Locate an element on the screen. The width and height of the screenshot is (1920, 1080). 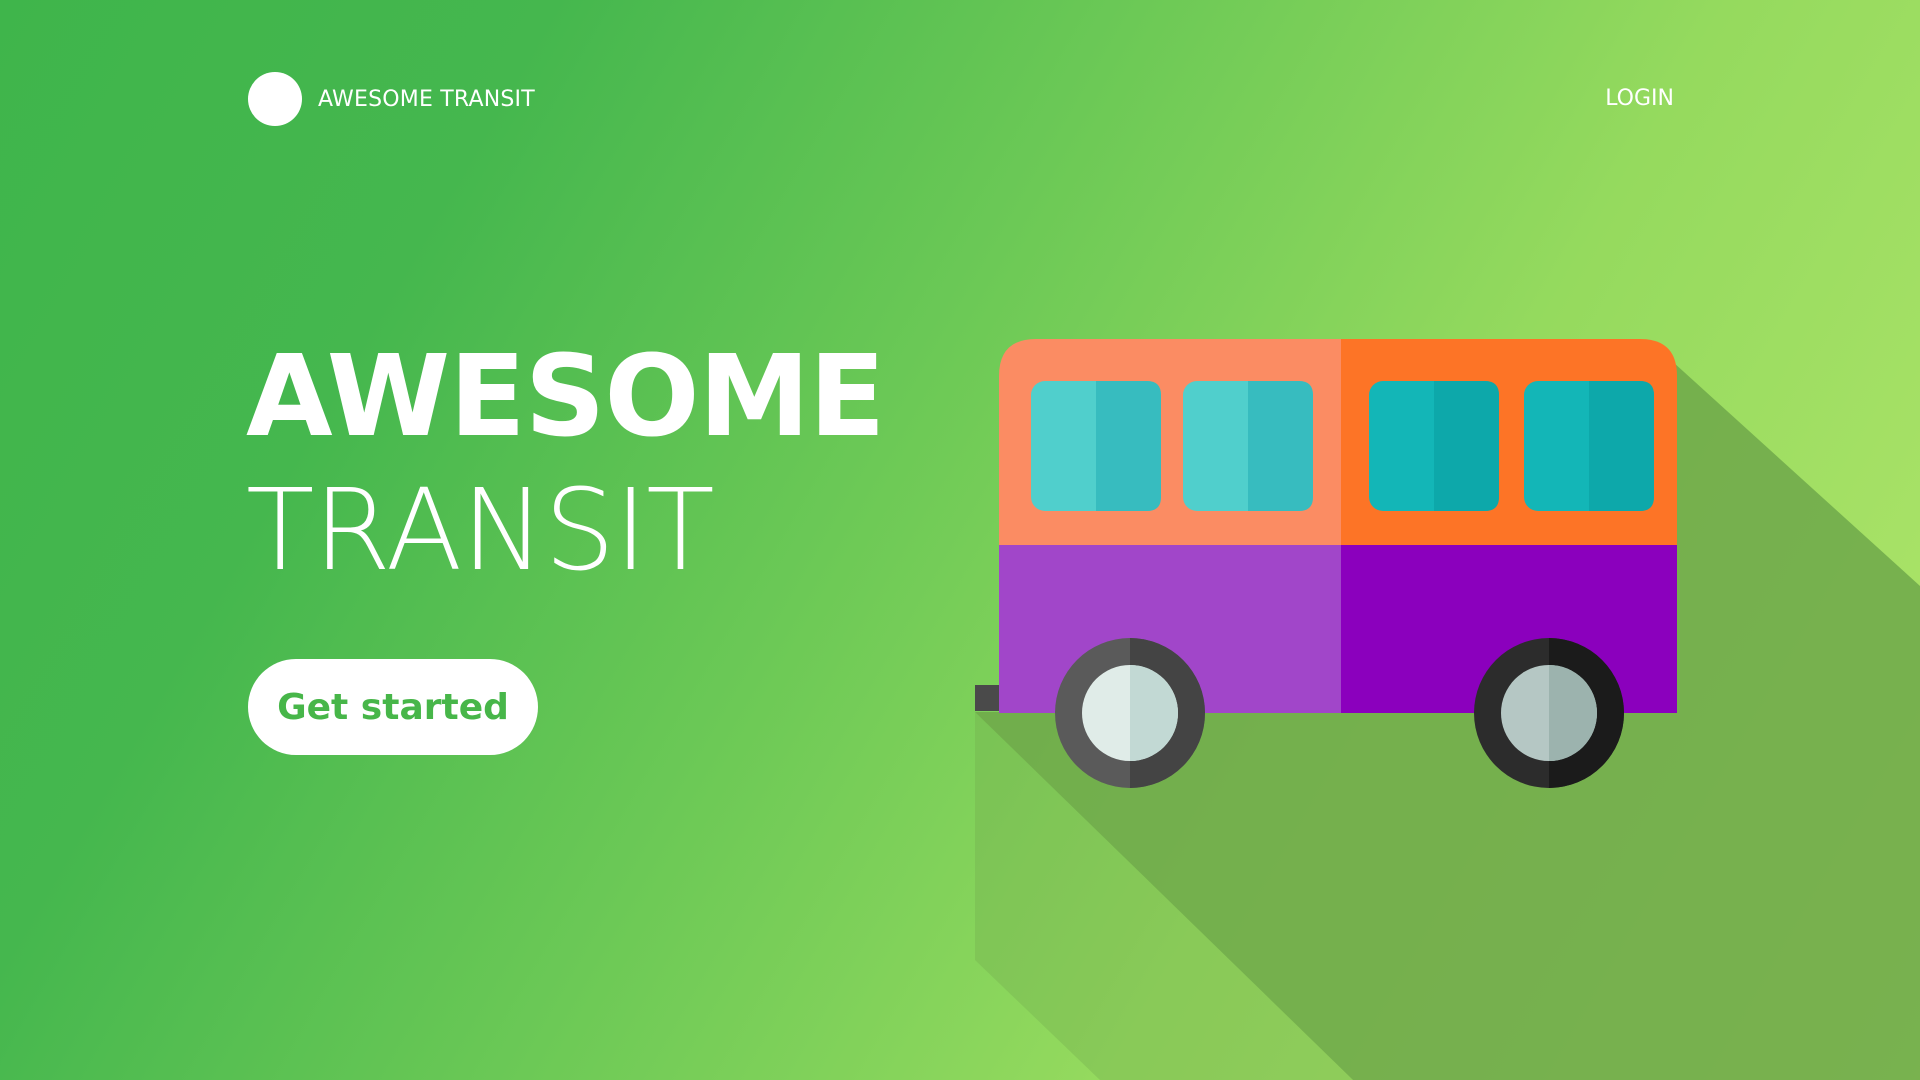
hero-title: AWESOME TRANSIT is located at coordinates (566, 464).